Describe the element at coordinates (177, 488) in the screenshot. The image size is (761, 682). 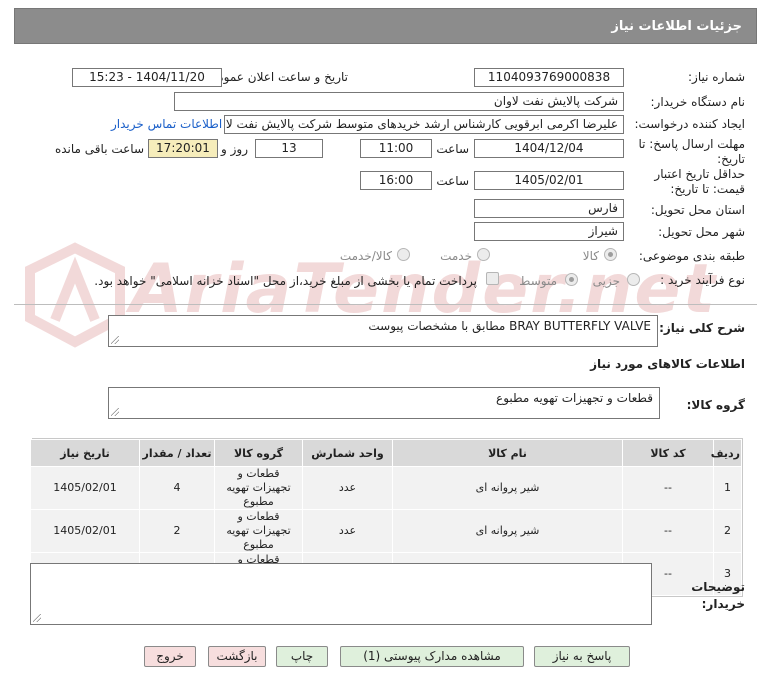
I see `cell-quantity: 4` at that location.